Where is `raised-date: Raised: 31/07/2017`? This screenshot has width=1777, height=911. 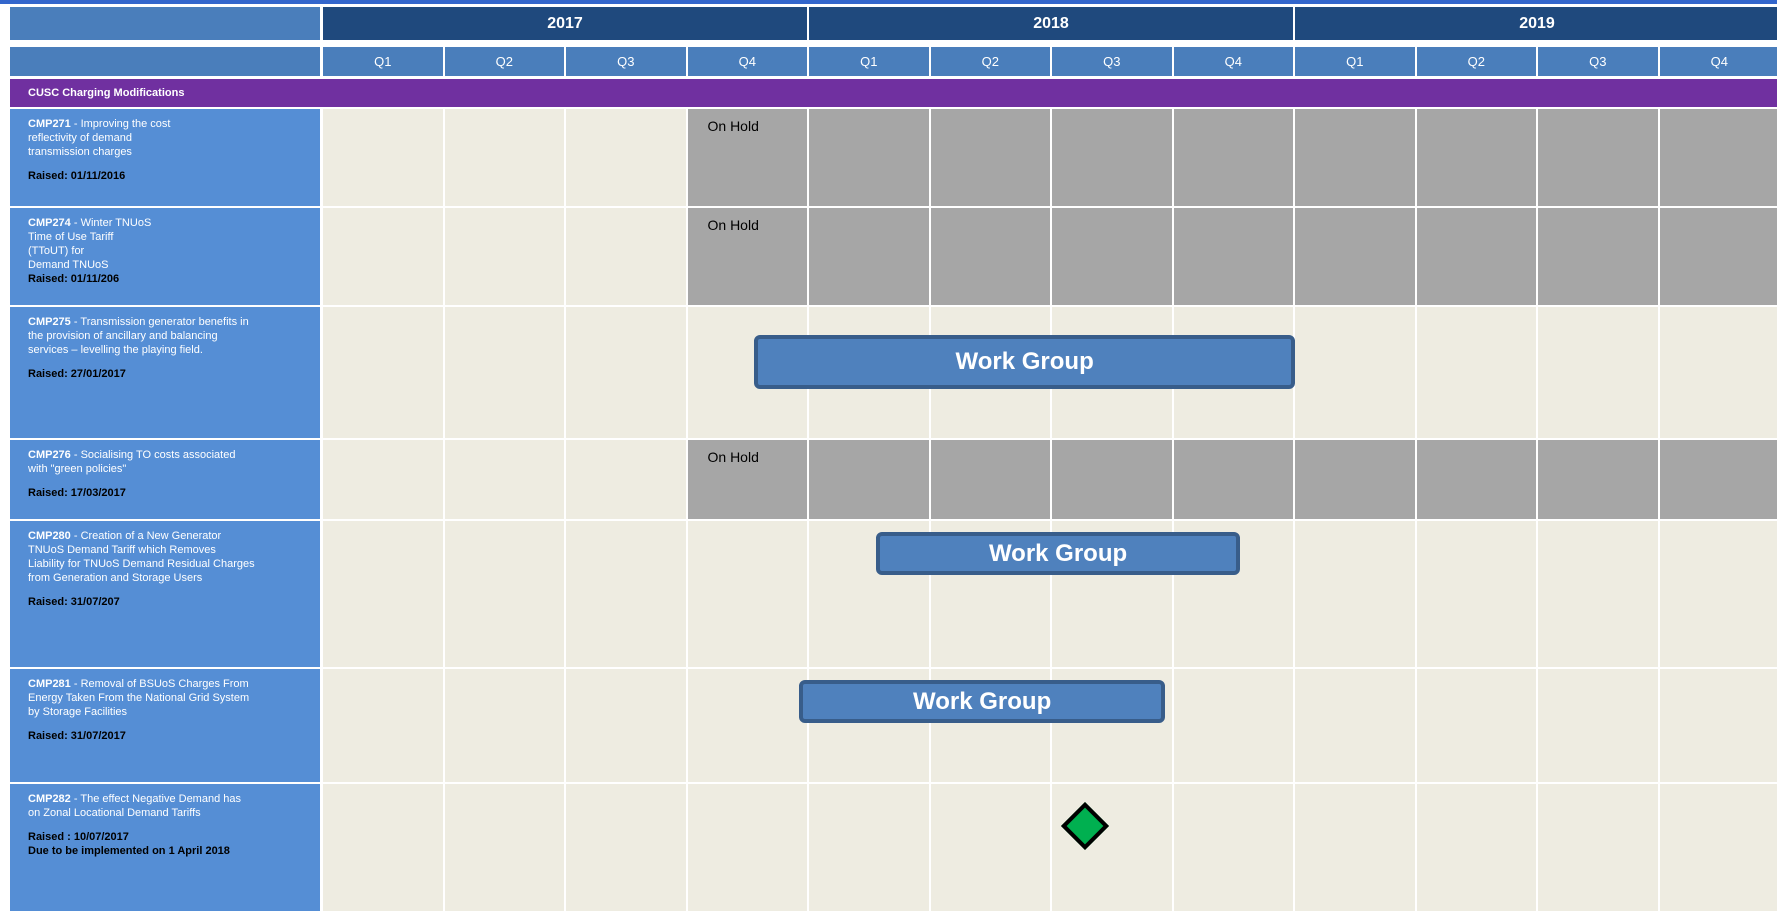
raised-date: Raised: 31/07/2017 is located at coordinates (77, 736).